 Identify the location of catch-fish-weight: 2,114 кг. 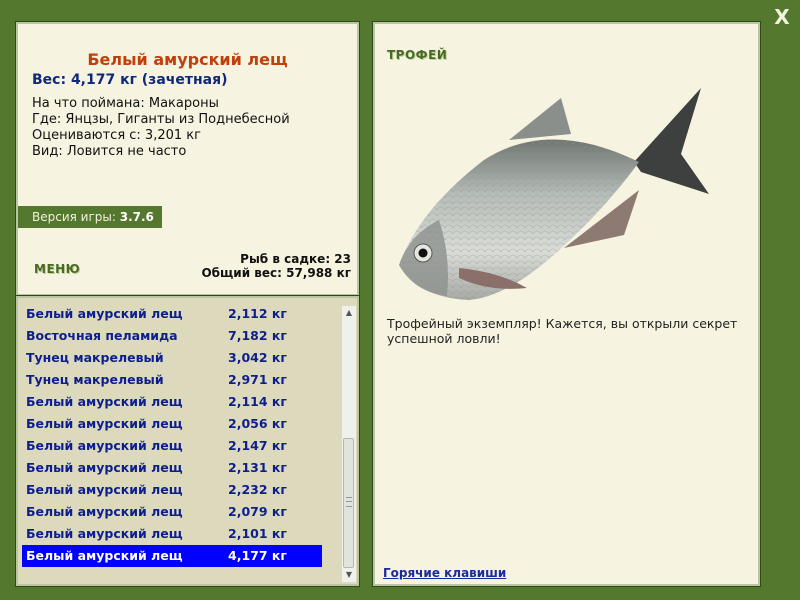
(257, 401).